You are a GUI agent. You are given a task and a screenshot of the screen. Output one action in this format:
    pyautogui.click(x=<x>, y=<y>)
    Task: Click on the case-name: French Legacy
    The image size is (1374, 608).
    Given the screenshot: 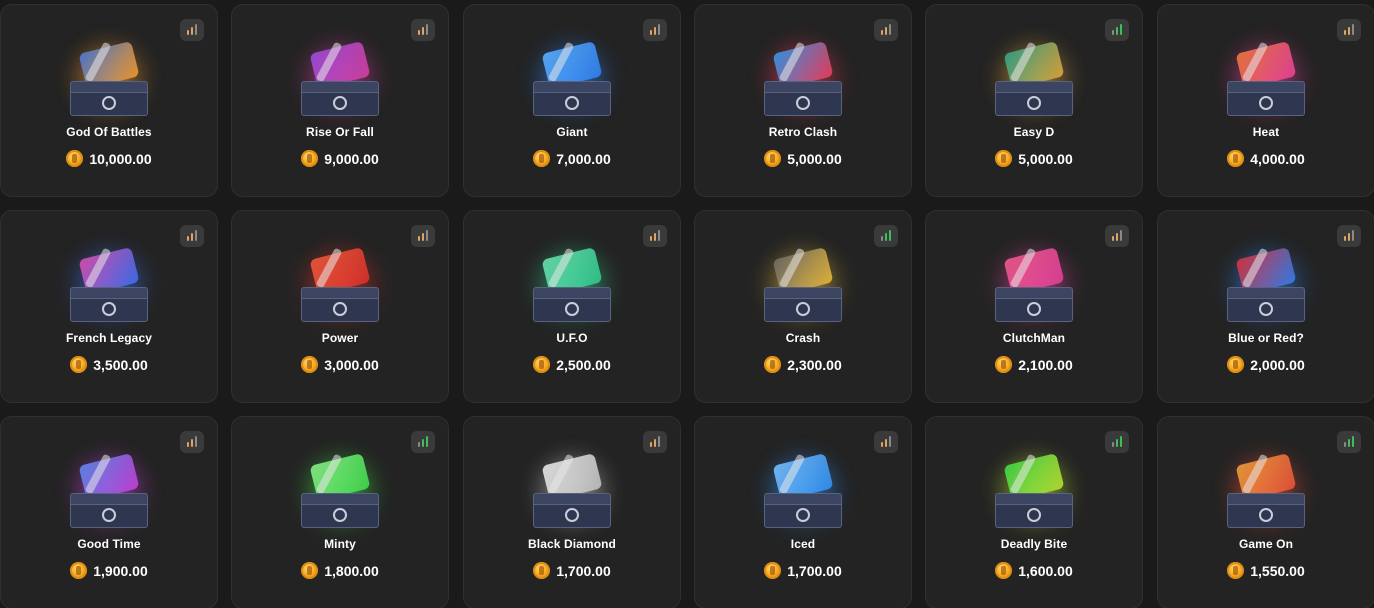 What is the action you would take?
    pyautogui.click(x=109, y=338)
    